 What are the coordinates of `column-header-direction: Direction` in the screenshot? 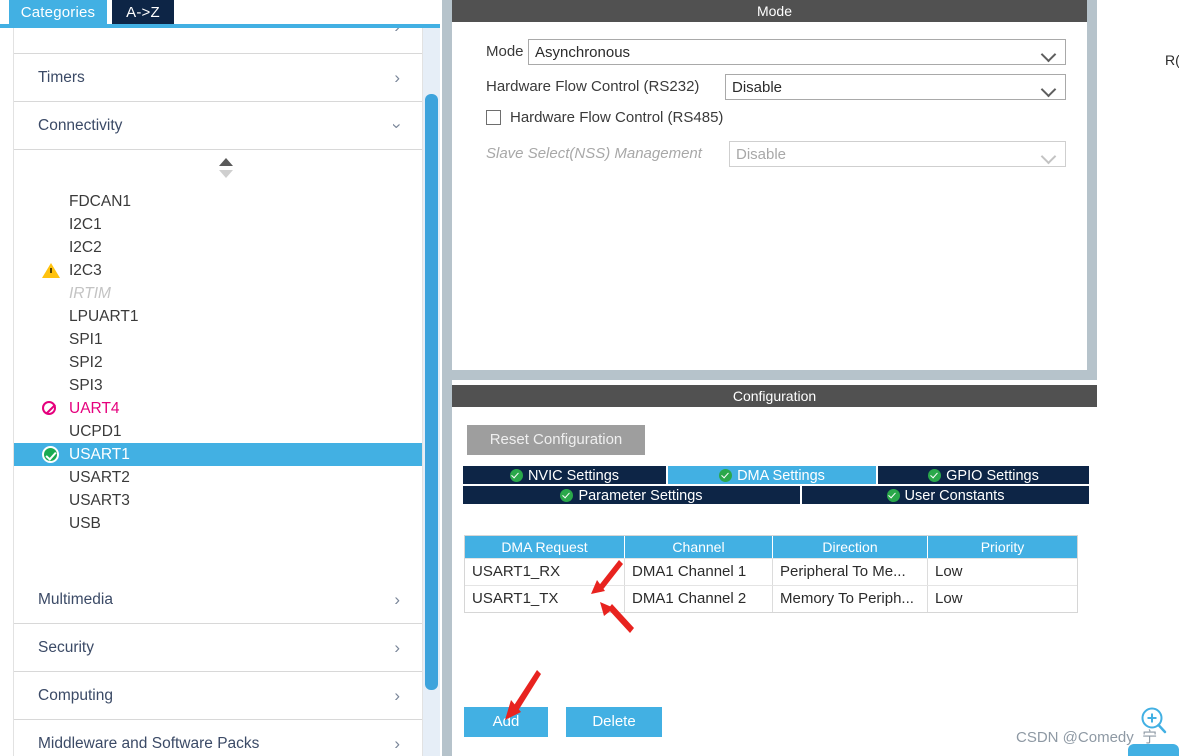 It's located at (850, 547).